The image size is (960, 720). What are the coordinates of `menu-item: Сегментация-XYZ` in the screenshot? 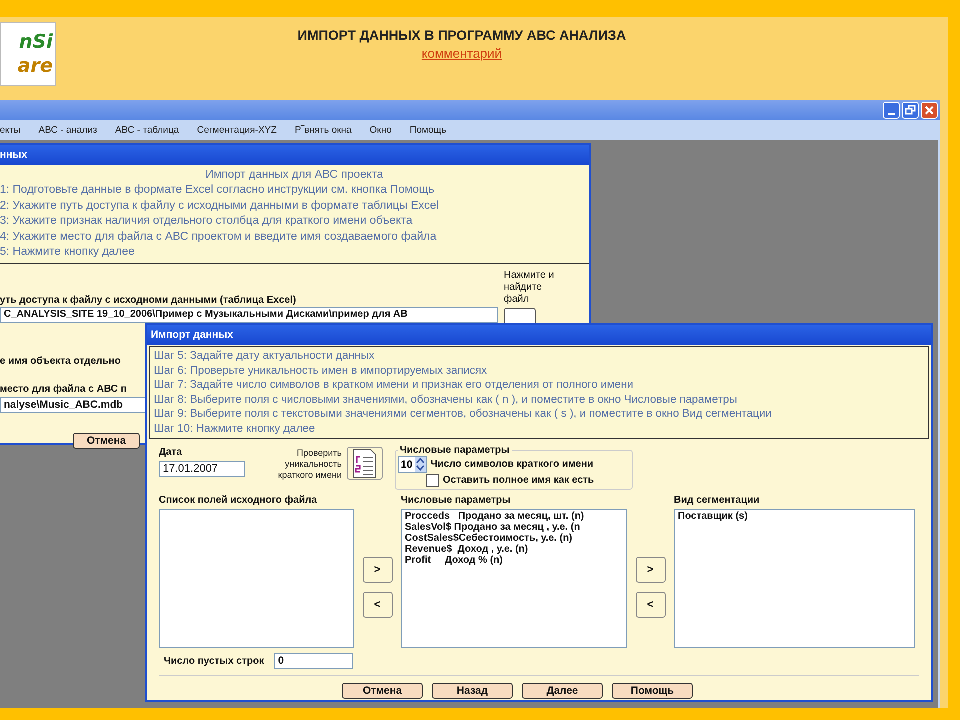 It's located at (237, 130).